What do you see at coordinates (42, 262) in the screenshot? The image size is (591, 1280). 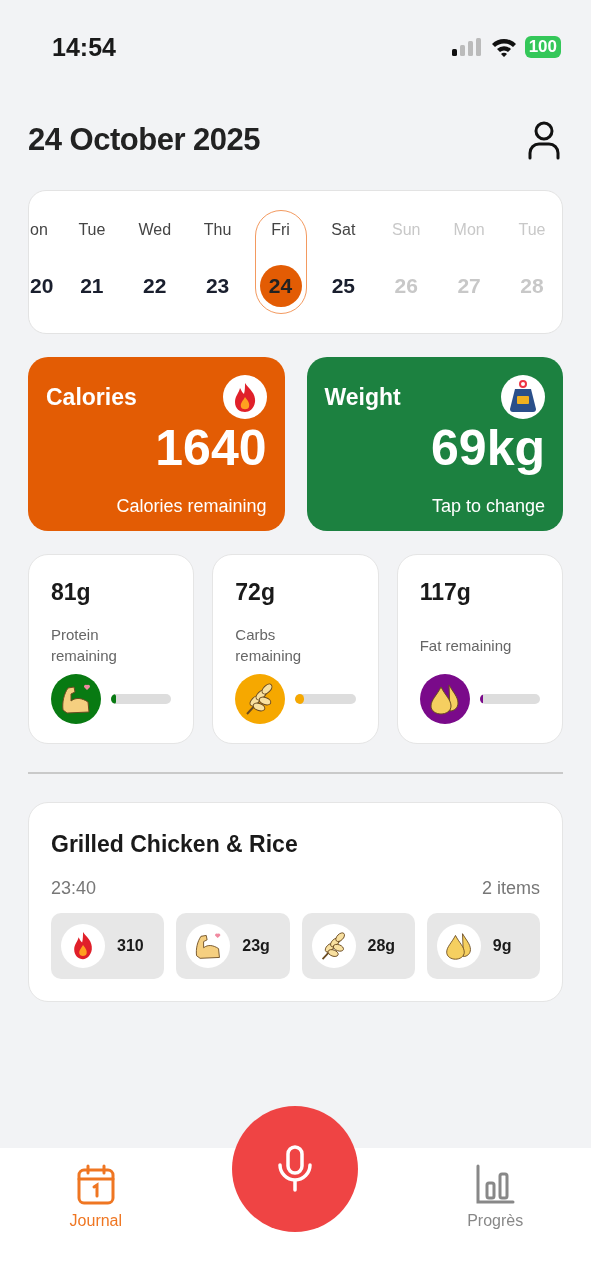 I see `day-item: on 20` at bounding box center [42, 262].